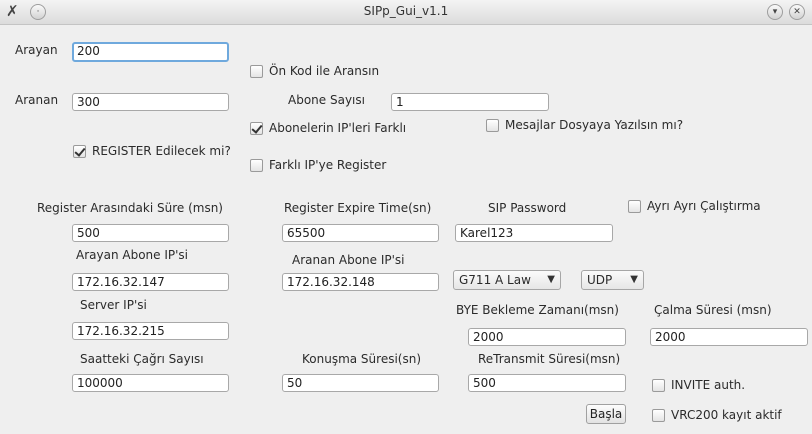  Describe the element at coordinates (606, 414) in the screenshot. I see `basla-button: Başla` at that location.